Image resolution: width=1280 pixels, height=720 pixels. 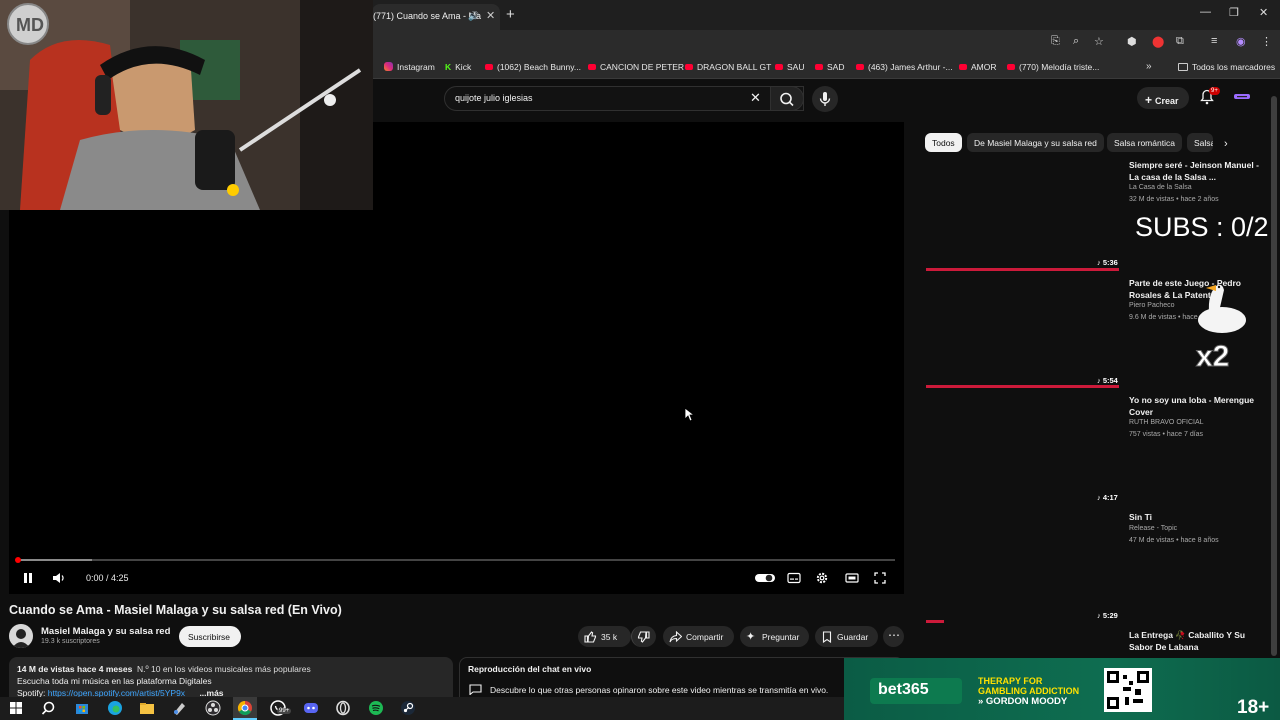 I want to click on voice-search-button, so click(x=825, y=99).